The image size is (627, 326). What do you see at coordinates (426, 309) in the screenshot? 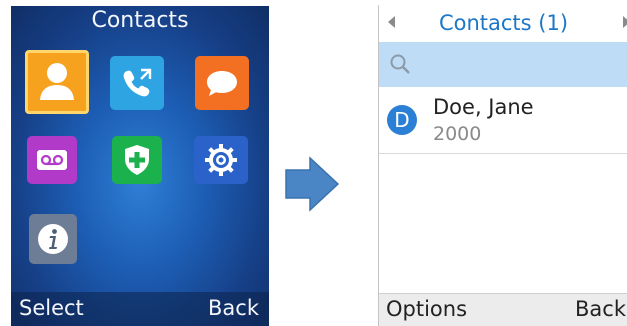
I see `options-softkey: Options` at bounding box center [426, 309].